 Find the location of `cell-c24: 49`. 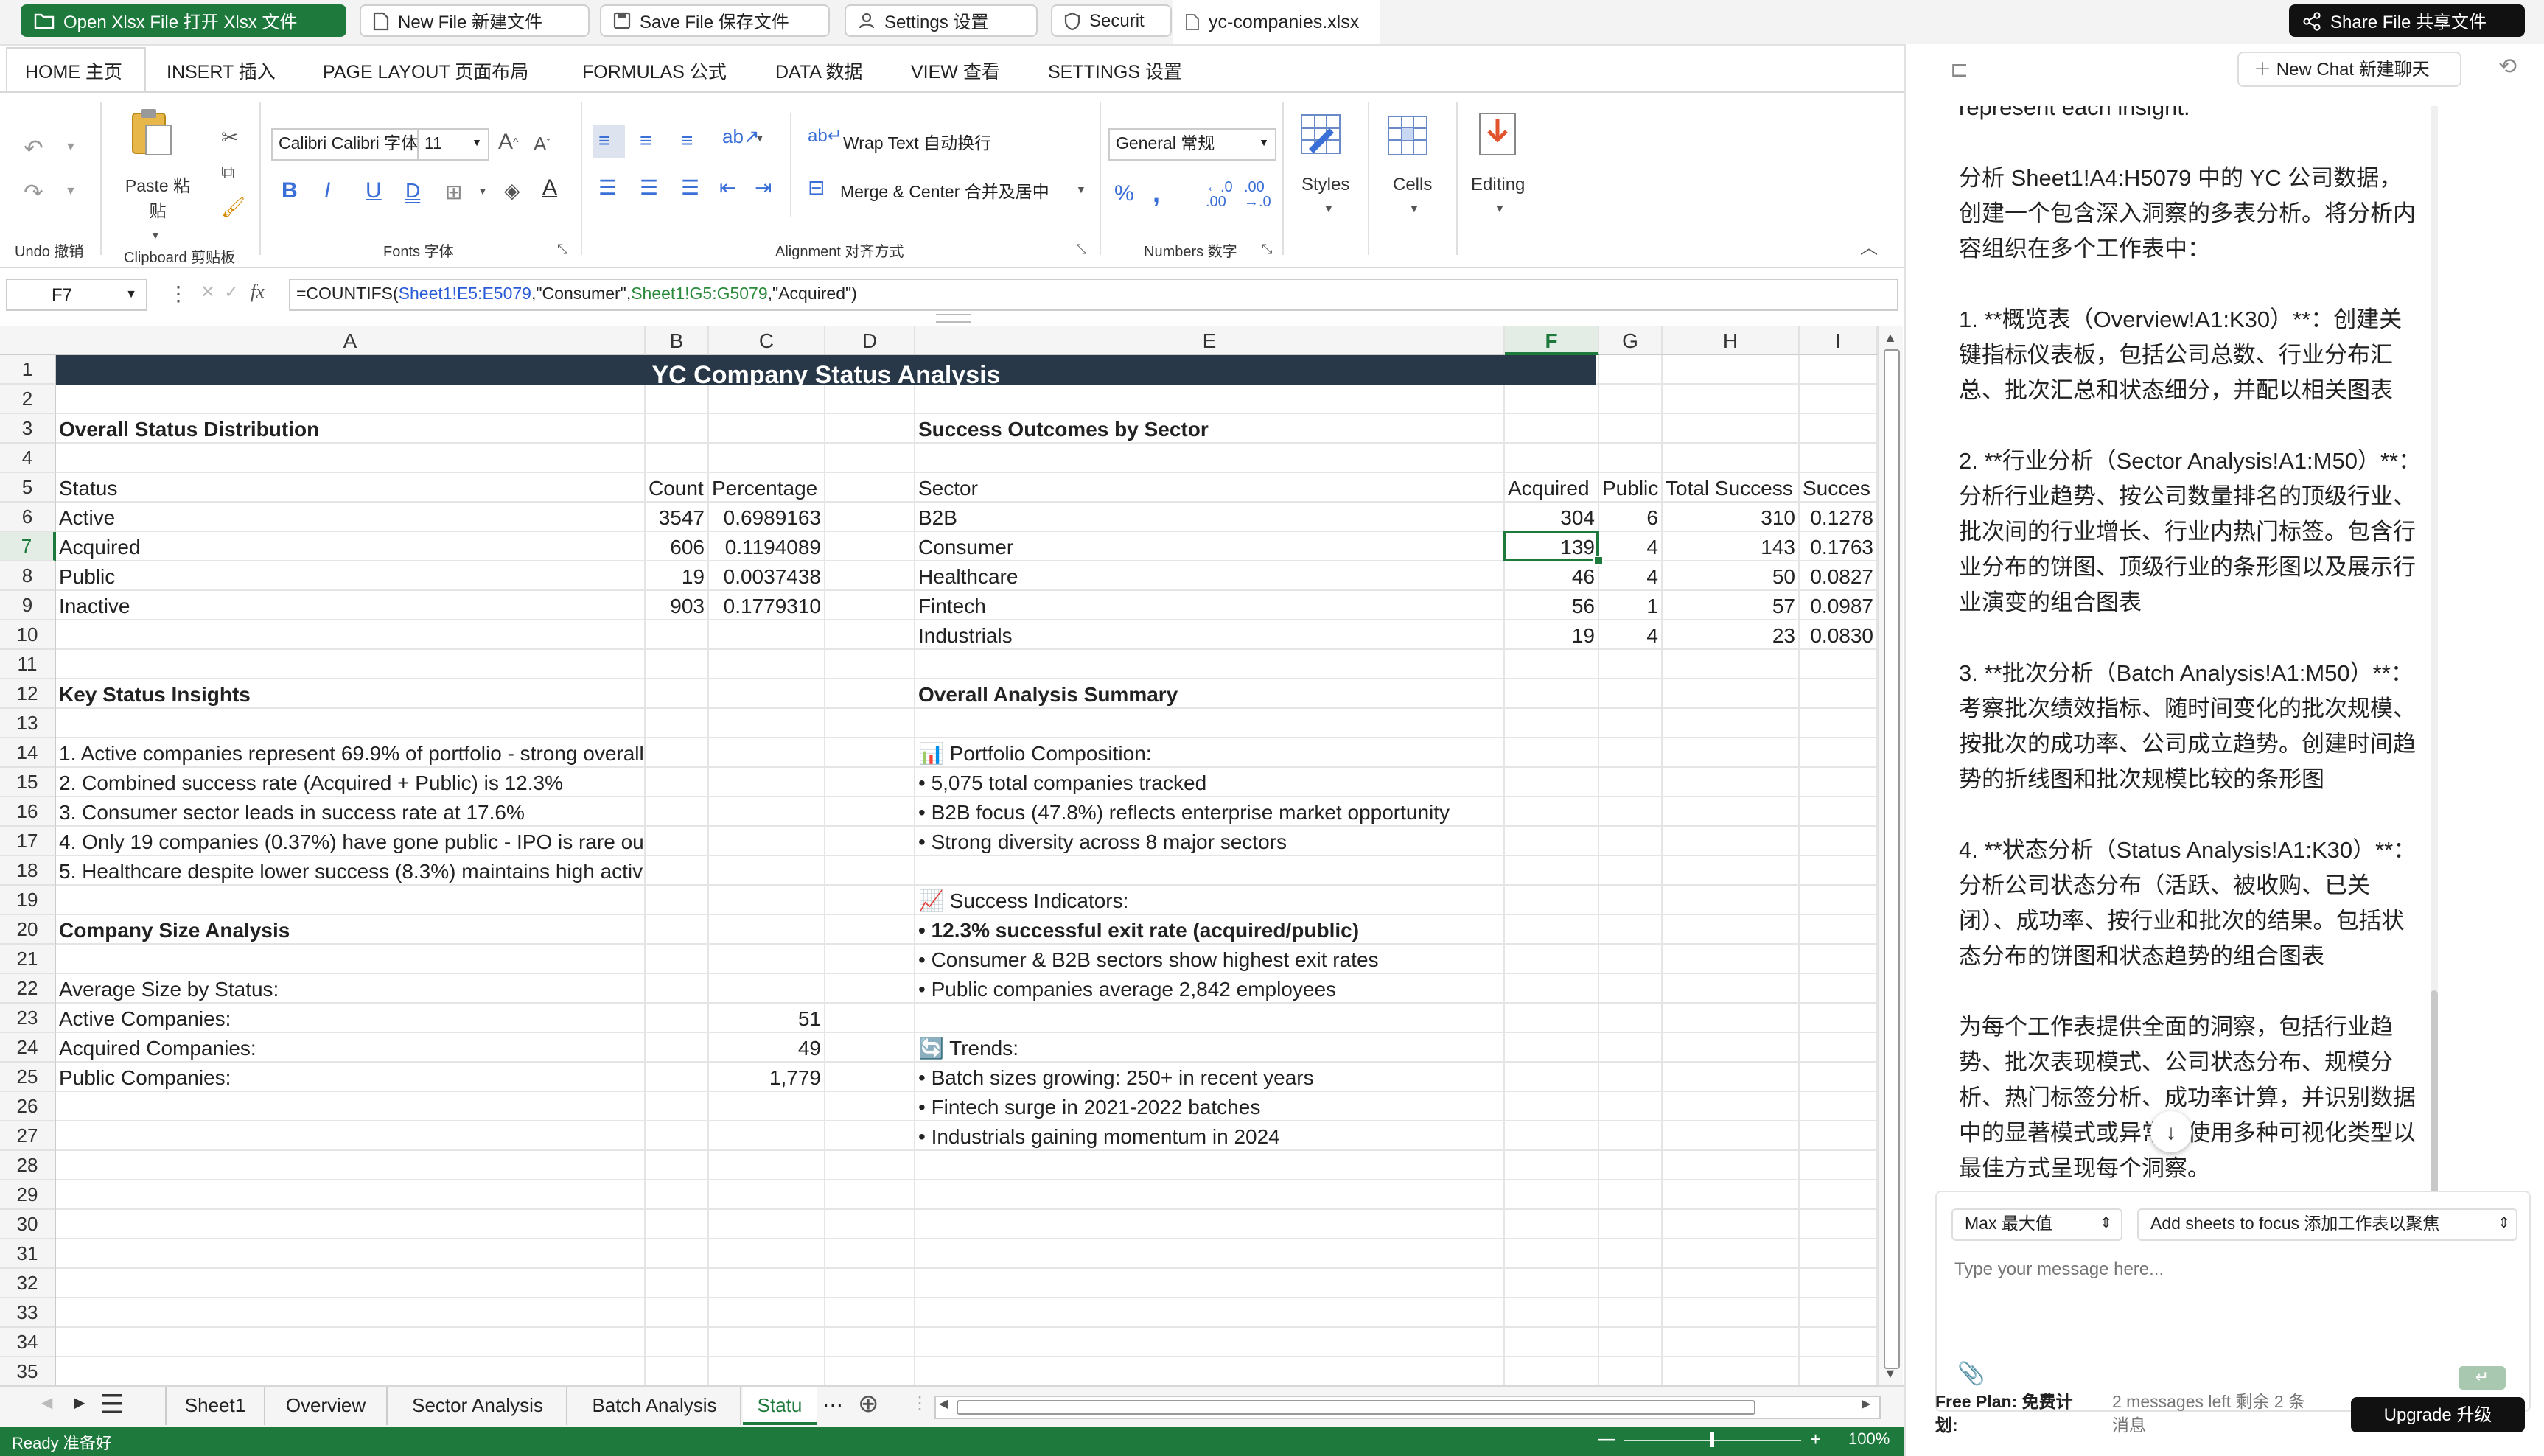

cell-c24: 49 is located at coordinates (765, 1048).